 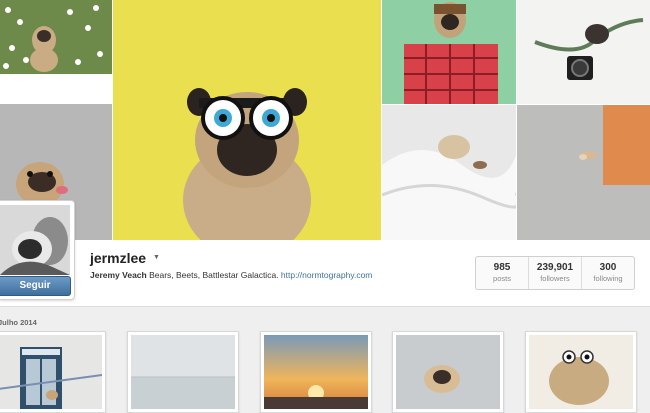 I want to click on mosaic-photo-pug-floor, so click(x=583, y=172).